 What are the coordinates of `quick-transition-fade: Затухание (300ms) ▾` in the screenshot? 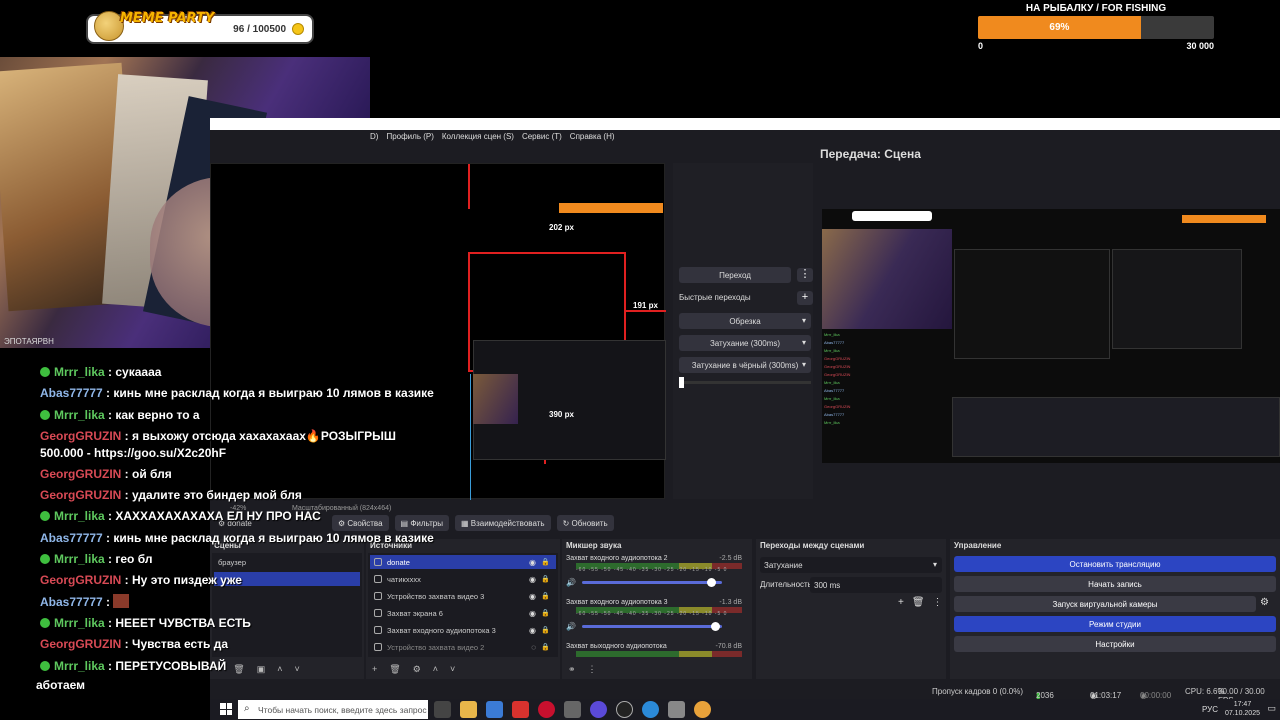 It's located at (745, 343).